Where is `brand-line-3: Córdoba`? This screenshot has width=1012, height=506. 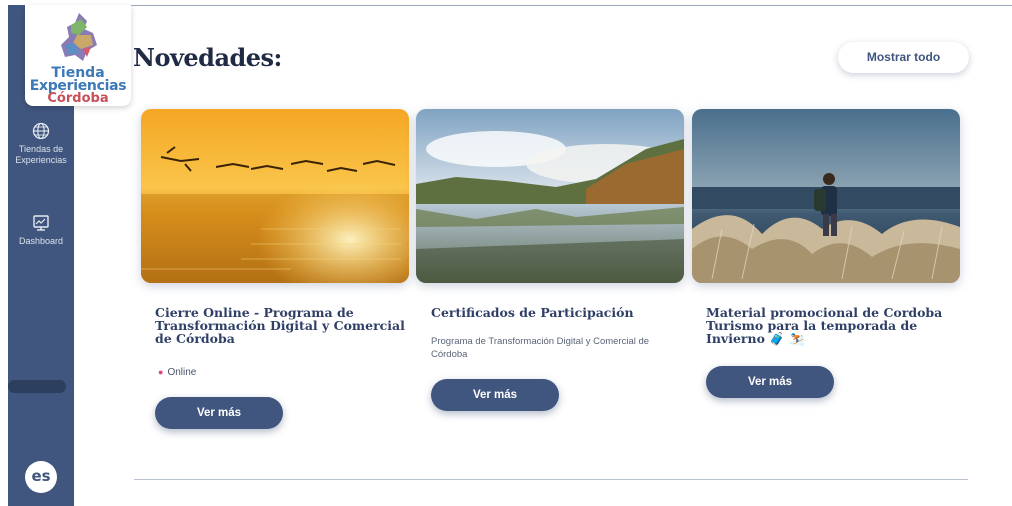
brand-line-3: Córdoba is located at coordinates (78, 98).